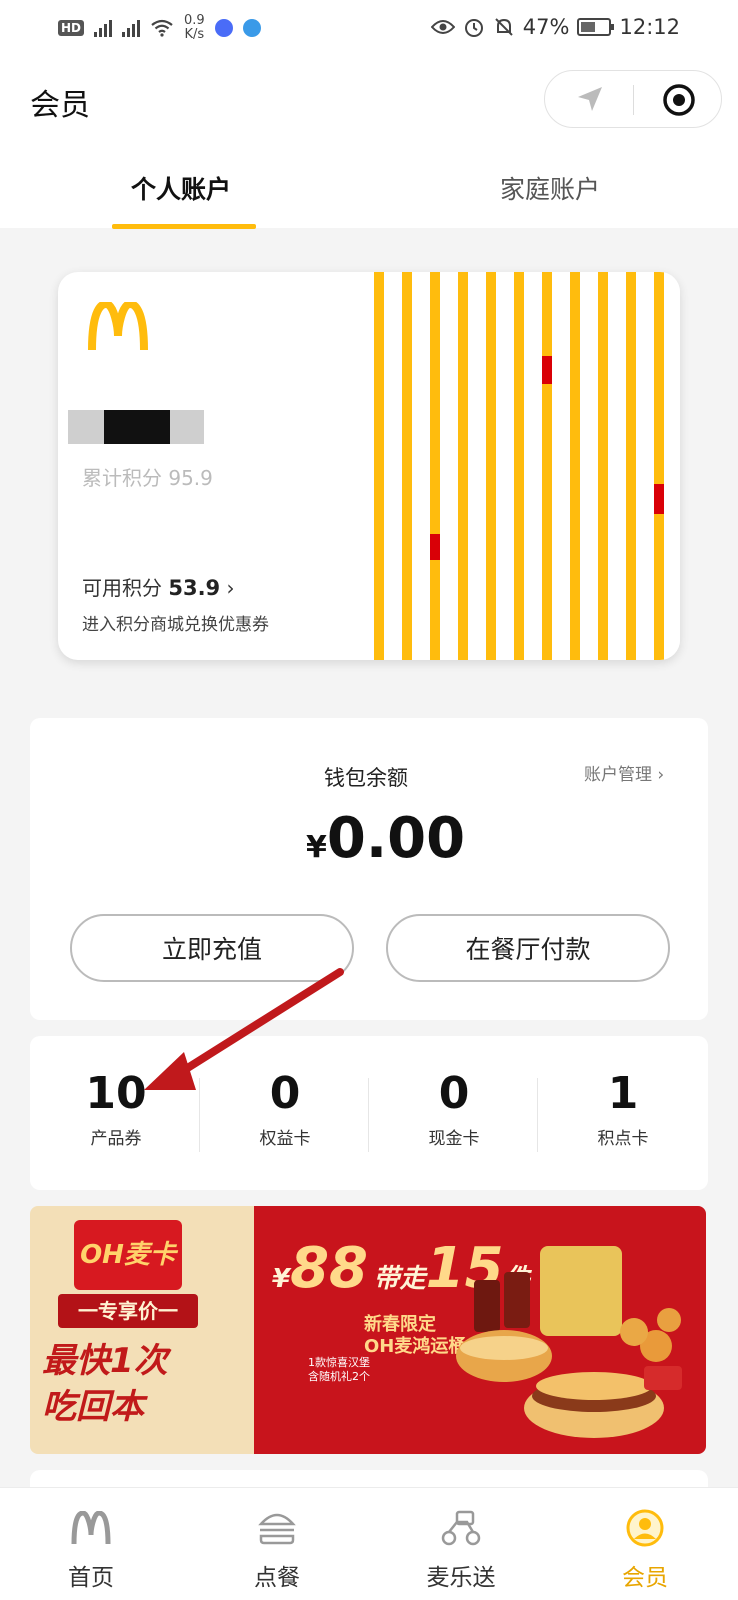 The height and width of the screenshot is (1600, 738). Describe the element at coordinates (244, 1029) in the screenshot. I see `annotation-arrow` at that location.